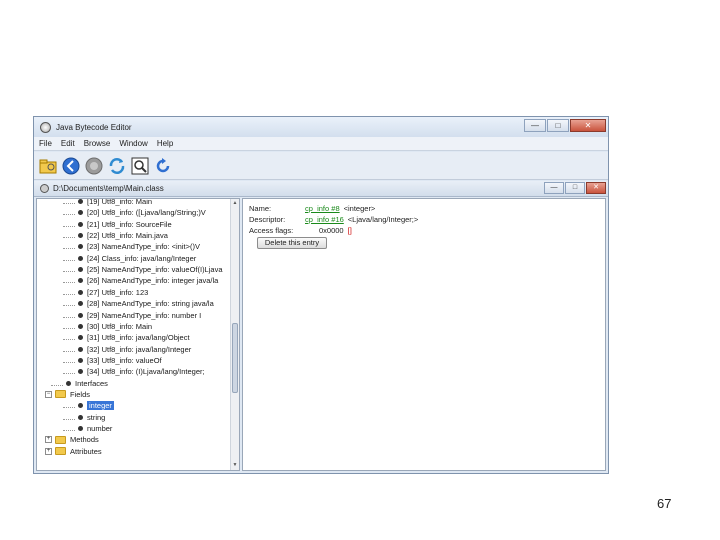 This screenshot has width=720, height=540. Describe the element at coordinates (143, 269) in the screenshot. I see `tree-item-constant: [25] NameAndType_info: valueOf(I)Ljava` at that location.